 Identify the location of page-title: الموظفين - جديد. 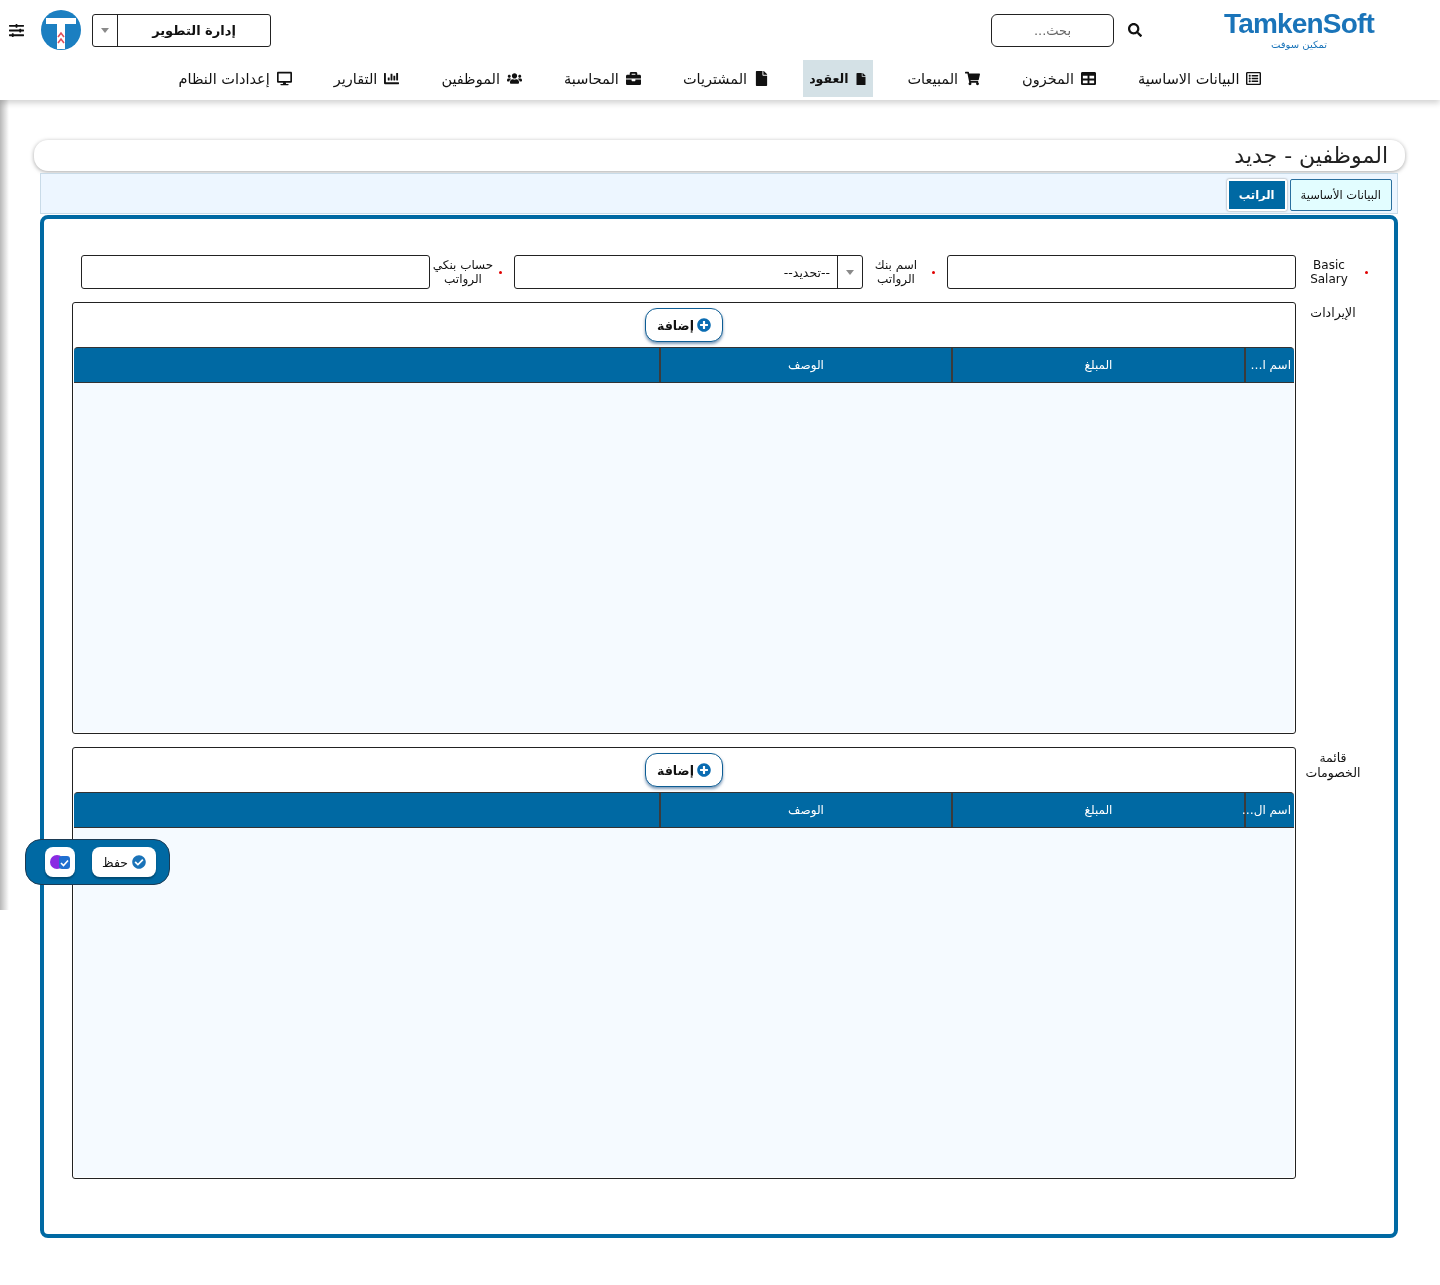
(1311, 156).